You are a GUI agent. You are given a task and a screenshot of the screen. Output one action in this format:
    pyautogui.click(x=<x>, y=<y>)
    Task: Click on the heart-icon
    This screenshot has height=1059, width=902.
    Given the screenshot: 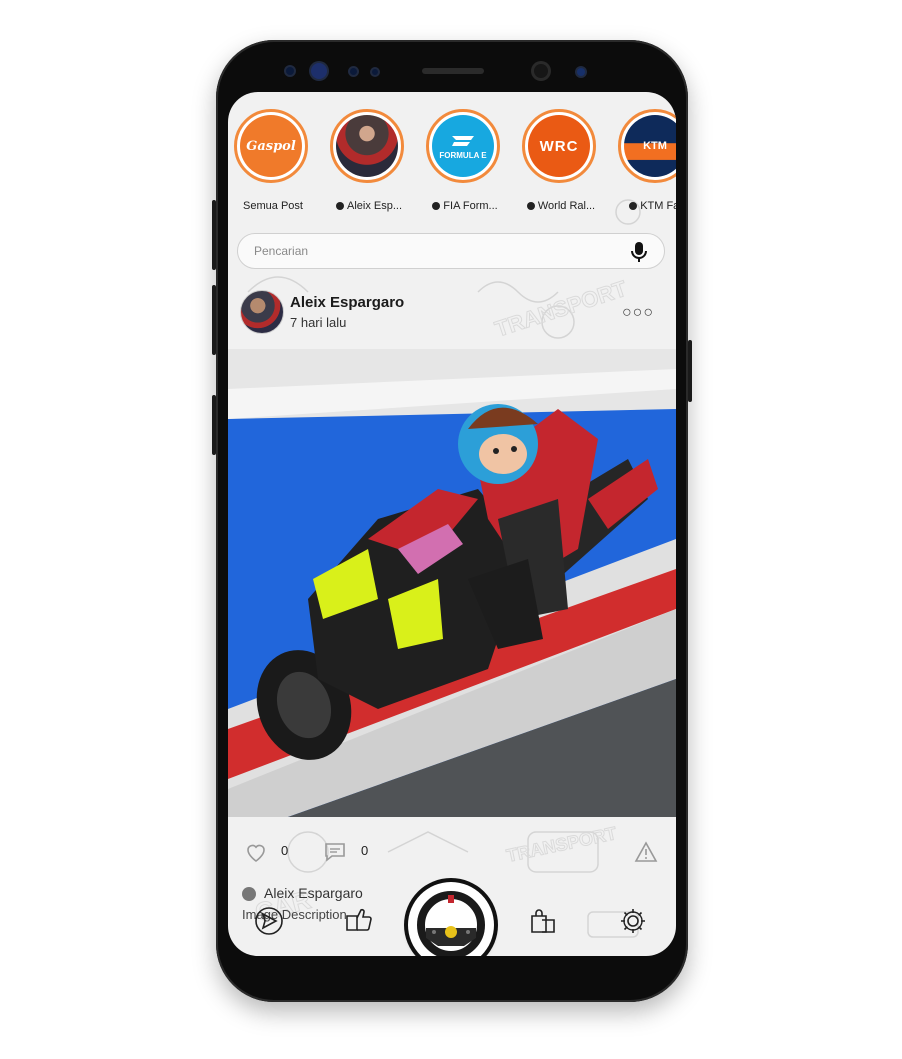 What is the action you would take?
    pyautogui.click(x=256, y=852)
    